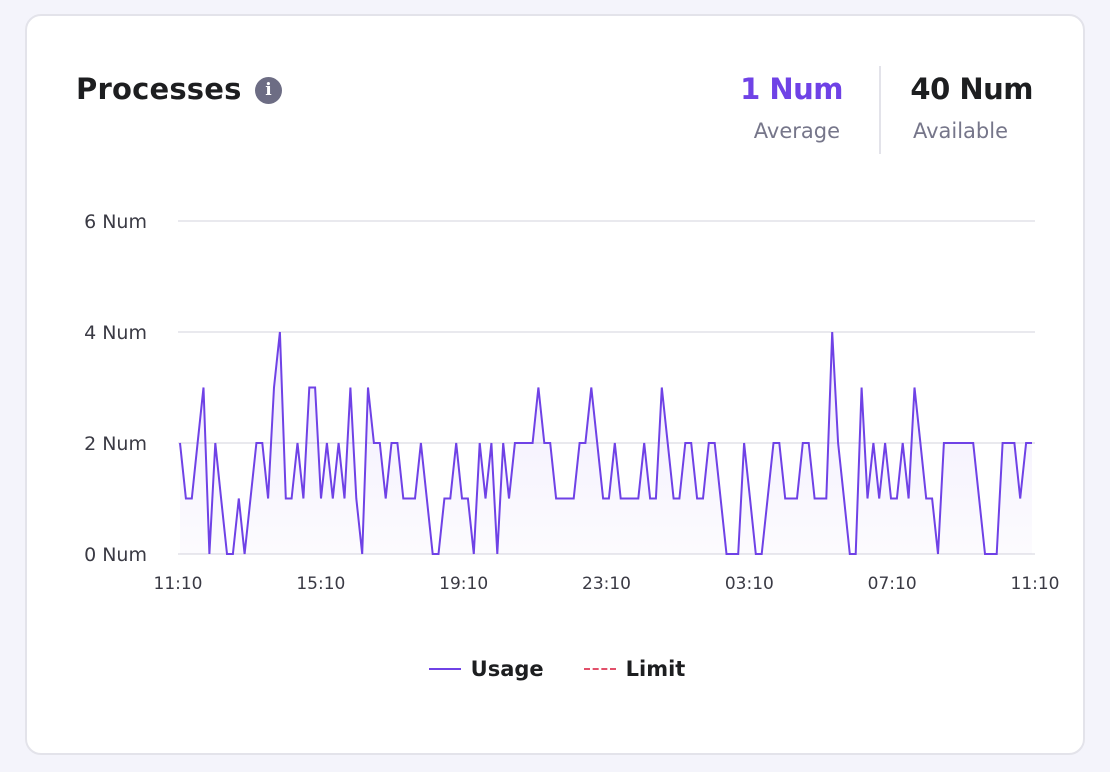 The image size is (1110, 772). I want to click on x-tick-label: 07:10, so click(892, 584).